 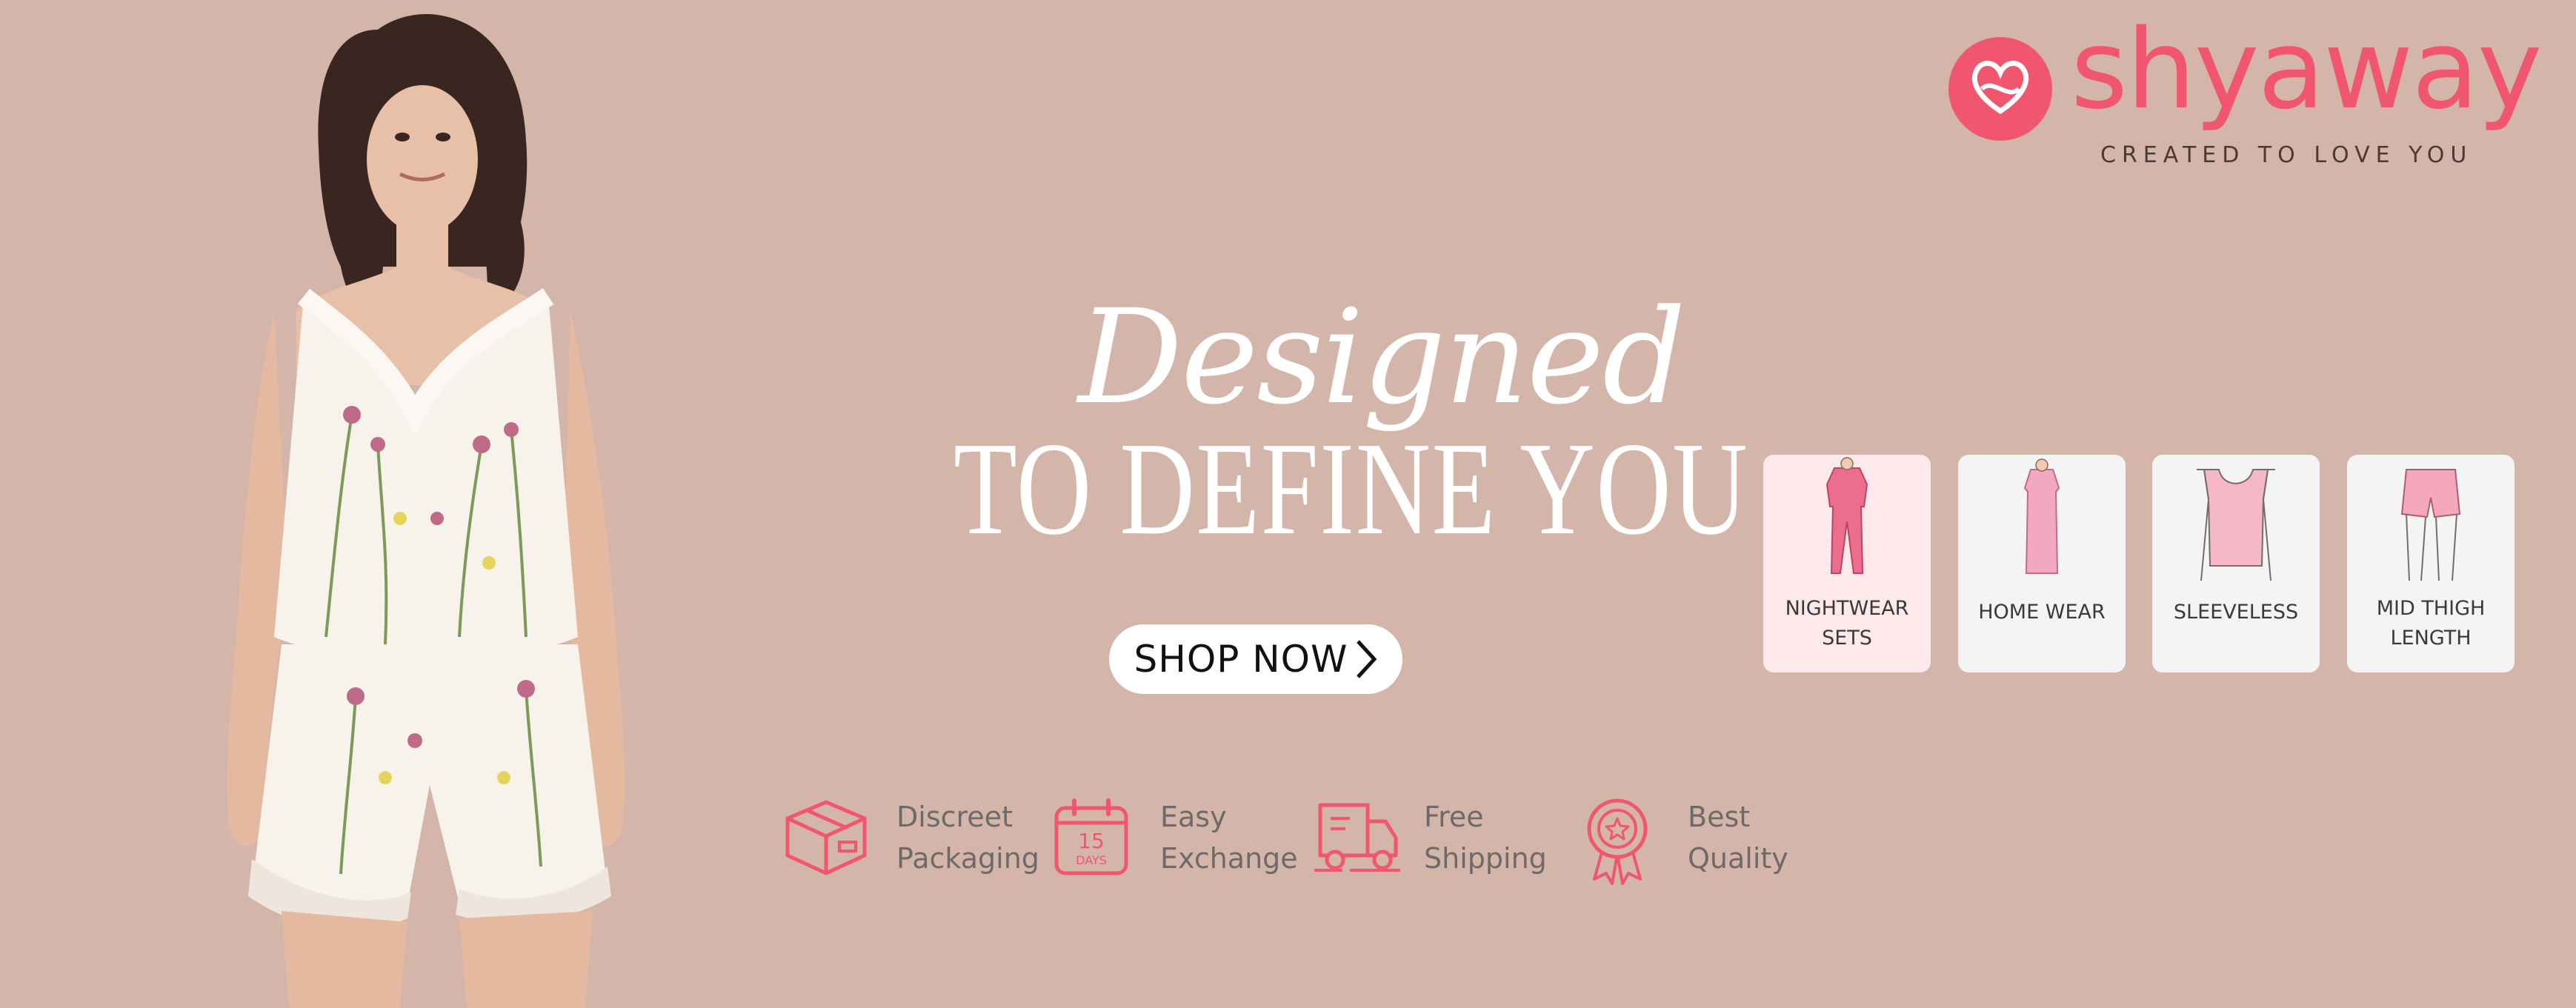 I want to click on category-label: NIGHTWEAR SETS, so click(x=1847, y=623).